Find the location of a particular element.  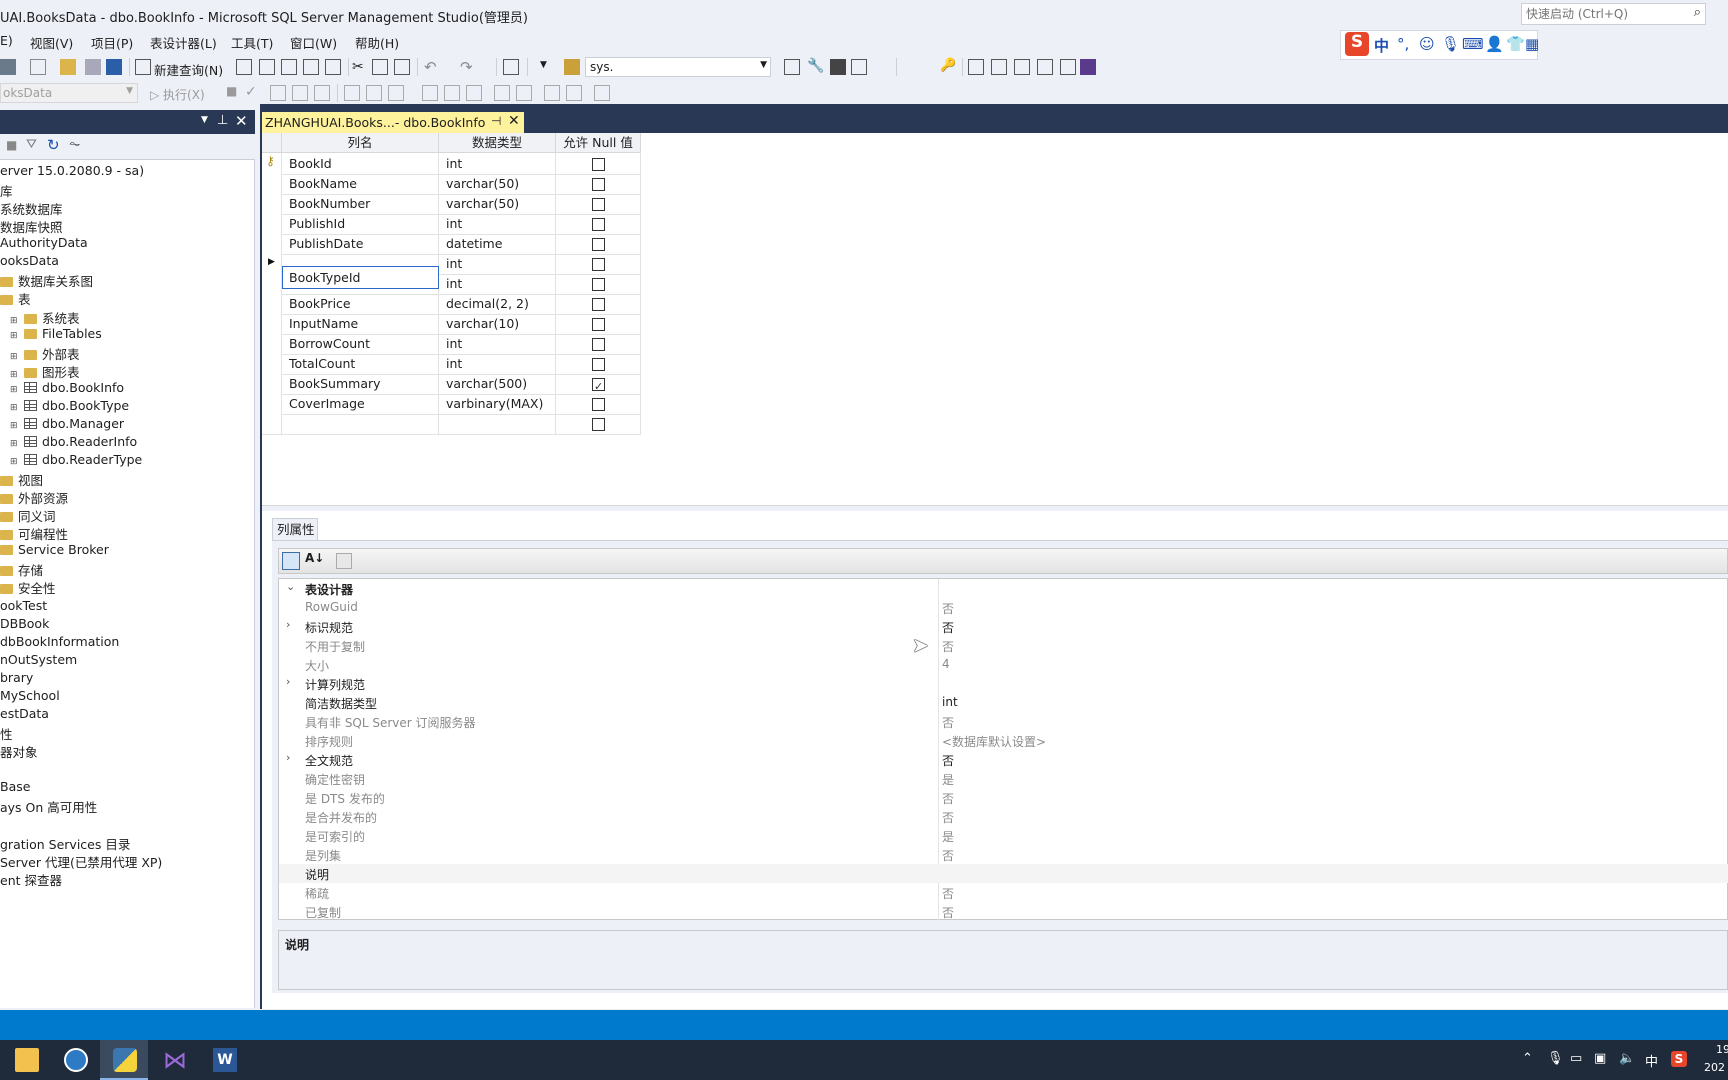

property-row: 确定性密钥 是 is located at coordinates (1003, 778).